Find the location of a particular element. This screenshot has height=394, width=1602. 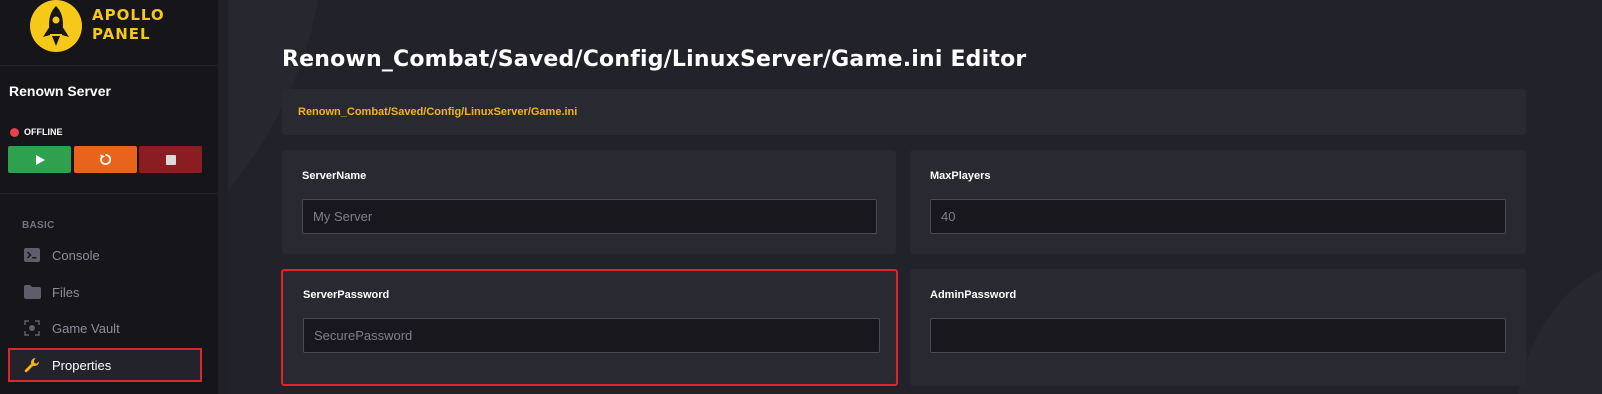

folder-icon is located at coordinates (32, 292).